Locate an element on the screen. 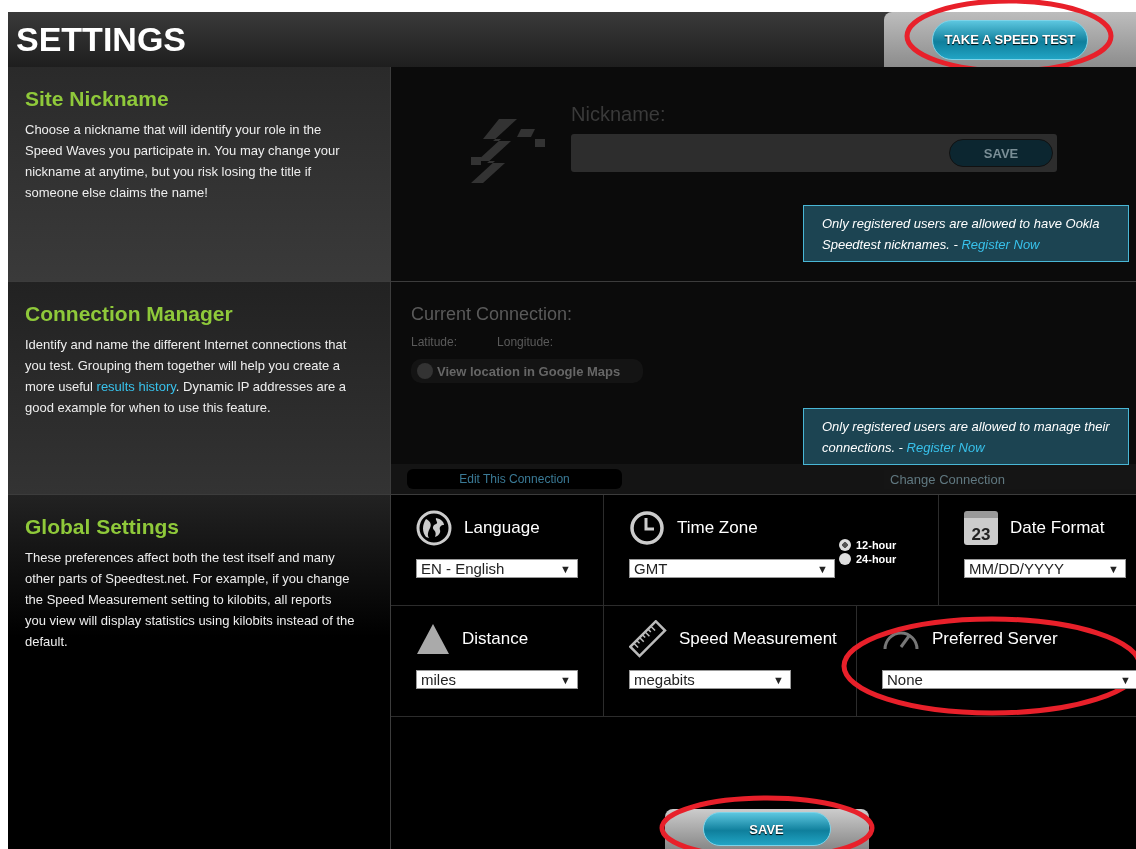  setting-label: Date Format is located at coordinates (1057, 528).